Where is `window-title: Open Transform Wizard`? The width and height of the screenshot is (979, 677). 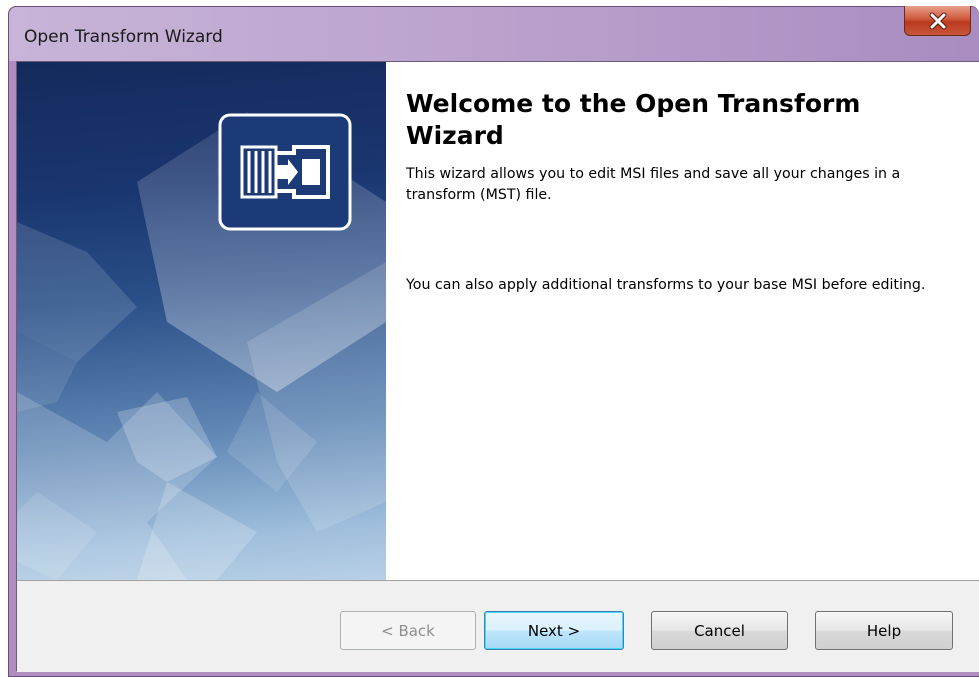
window-title: Open Transform Wizard is located at coordinates (123, 37).